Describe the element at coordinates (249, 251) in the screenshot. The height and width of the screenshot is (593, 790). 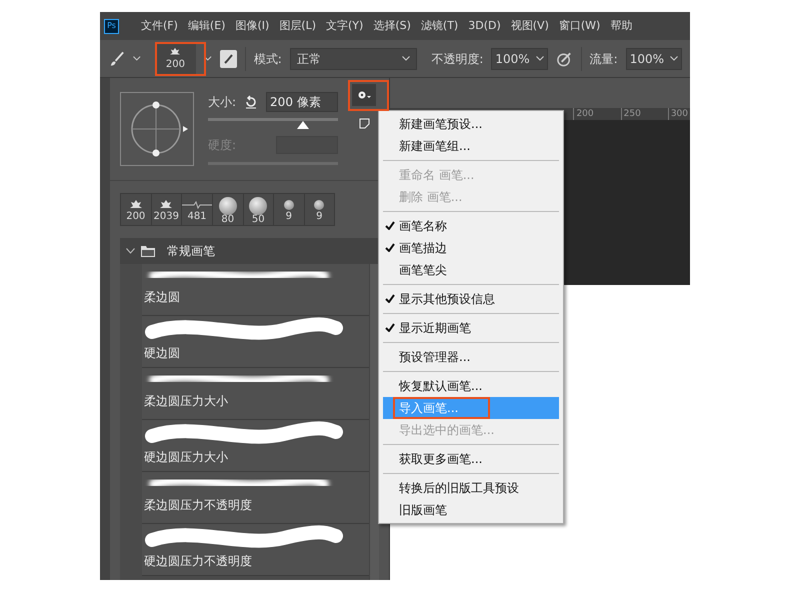
I see `brush-group-header: 常规画笔` at that location.